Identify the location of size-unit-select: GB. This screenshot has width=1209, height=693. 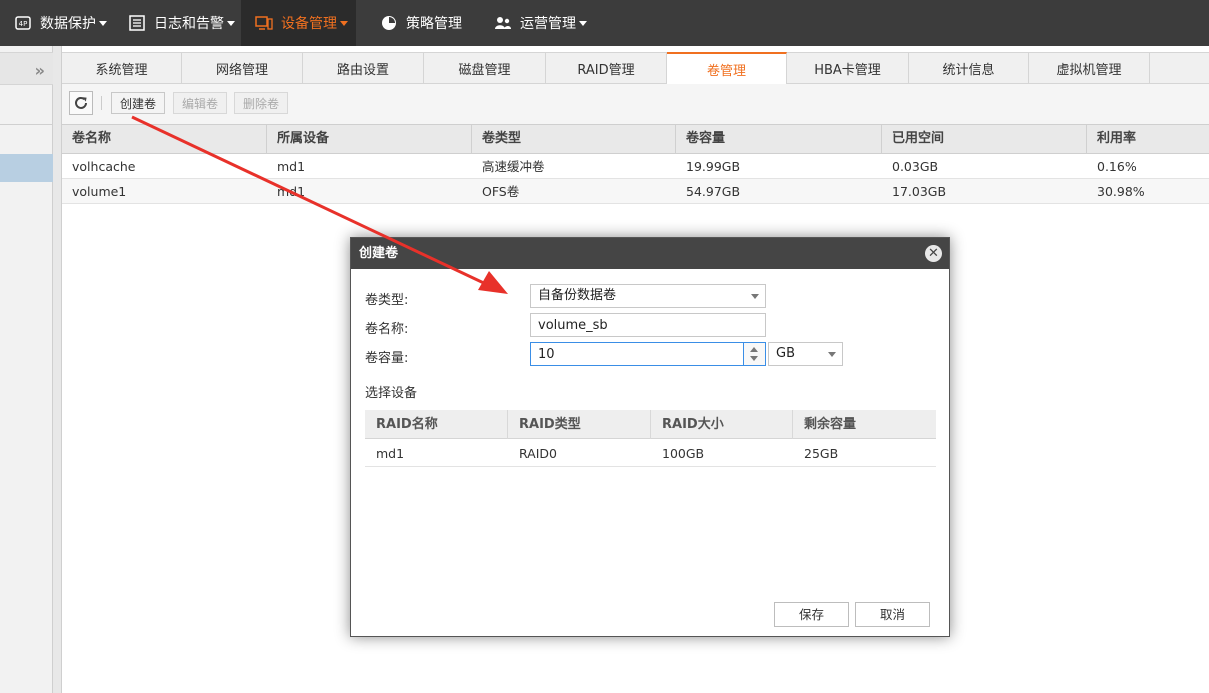
(805, 354).